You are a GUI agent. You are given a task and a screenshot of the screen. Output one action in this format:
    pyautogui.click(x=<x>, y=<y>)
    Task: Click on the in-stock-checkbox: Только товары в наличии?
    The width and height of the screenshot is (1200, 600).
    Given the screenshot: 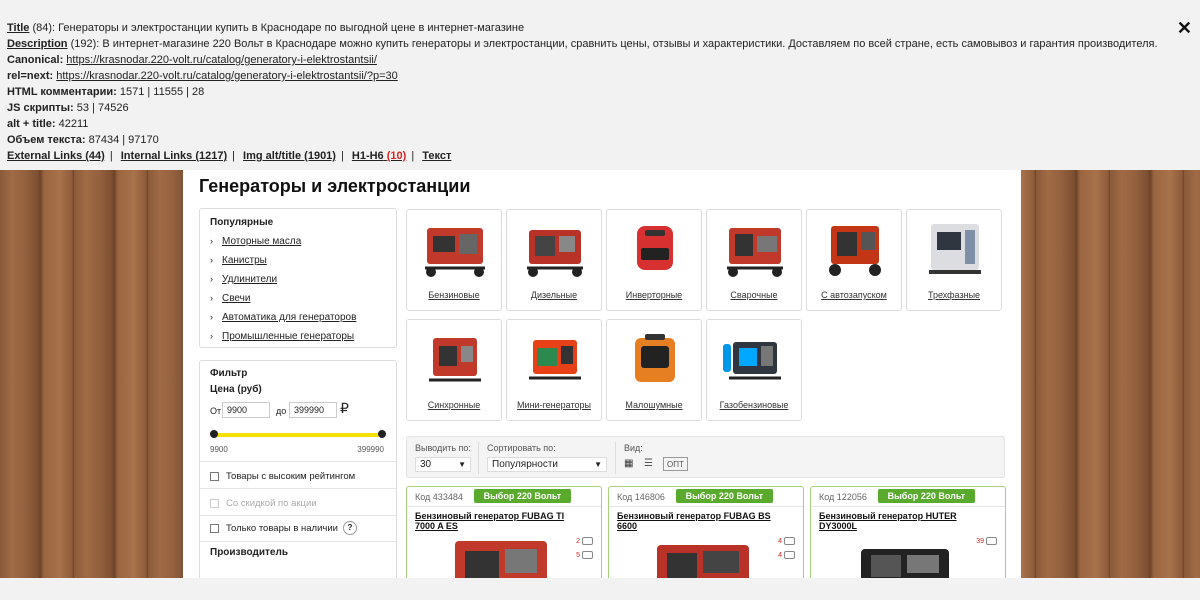 What is the action you would take?
    pyautogui.click(x=283, y=528)
    